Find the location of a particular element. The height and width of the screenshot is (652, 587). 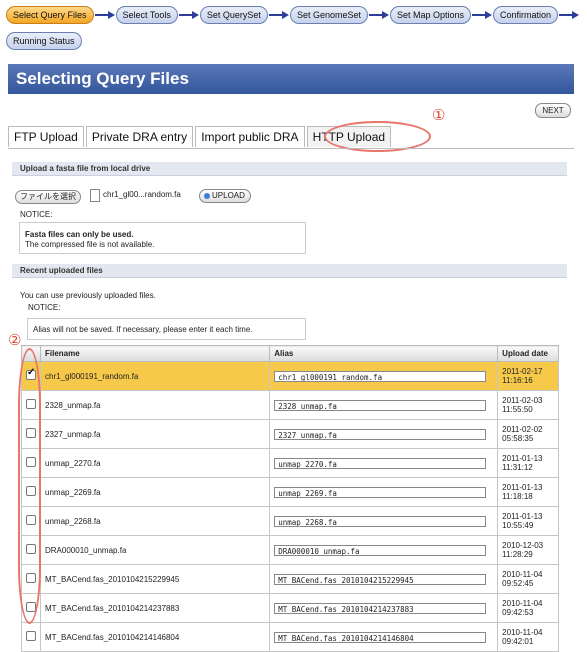

filename-cell: DRA000010_unmap.fa is located at coordinates (155, 550).